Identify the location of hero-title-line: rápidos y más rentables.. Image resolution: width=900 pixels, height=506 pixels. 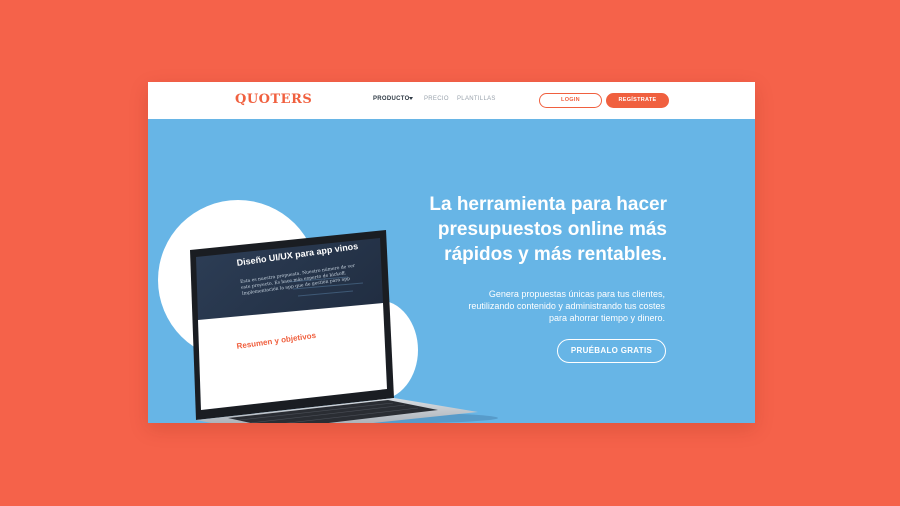
(555, 254).